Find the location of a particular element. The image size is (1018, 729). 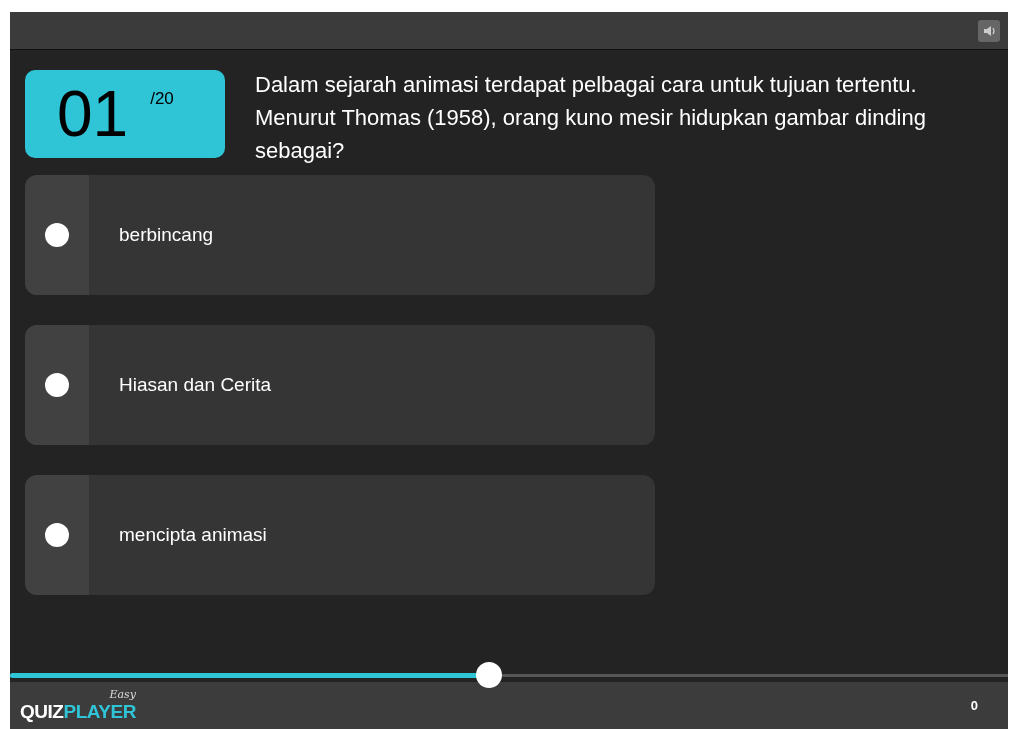

answer-option: berbincang is located at coordinates (340, 235).